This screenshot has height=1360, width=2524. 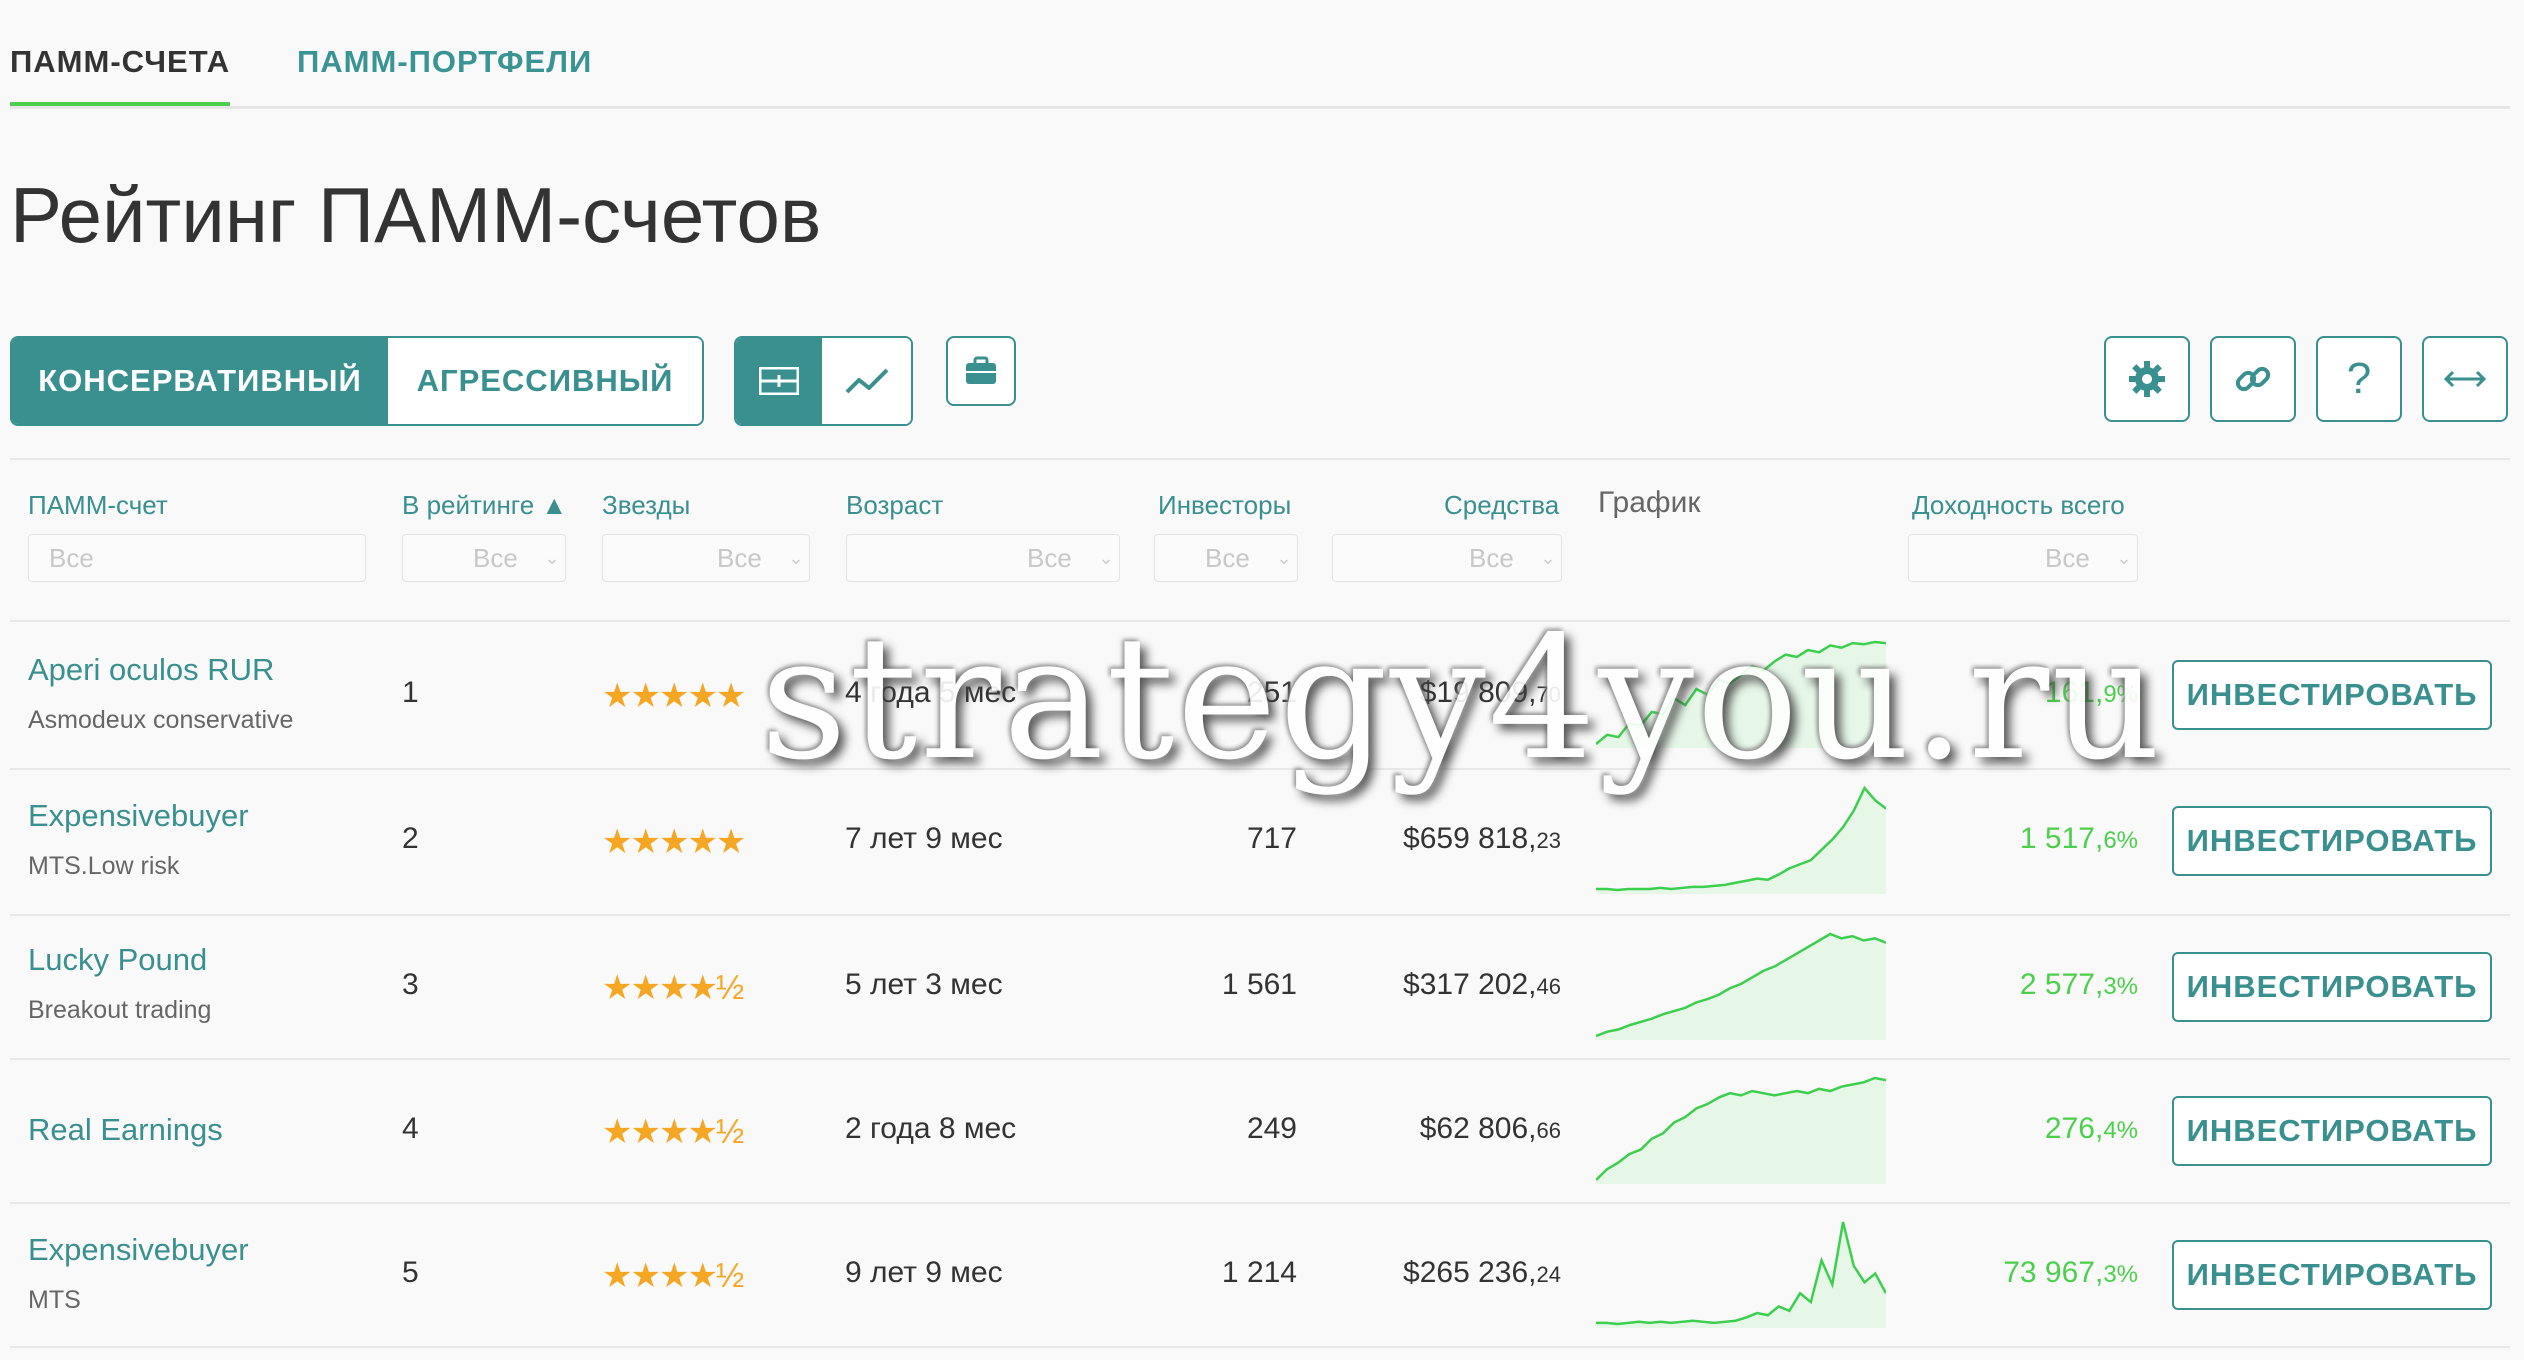 I want to click on expand-horizontal-icon, so click(x=2465, y=379).